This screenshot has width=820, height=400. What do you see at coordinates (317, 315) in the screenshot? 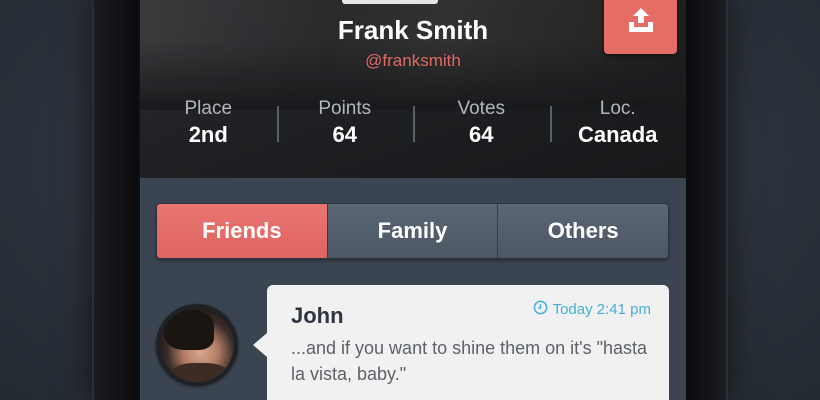
I see `message-author: John` at bounding box center [317, 315].